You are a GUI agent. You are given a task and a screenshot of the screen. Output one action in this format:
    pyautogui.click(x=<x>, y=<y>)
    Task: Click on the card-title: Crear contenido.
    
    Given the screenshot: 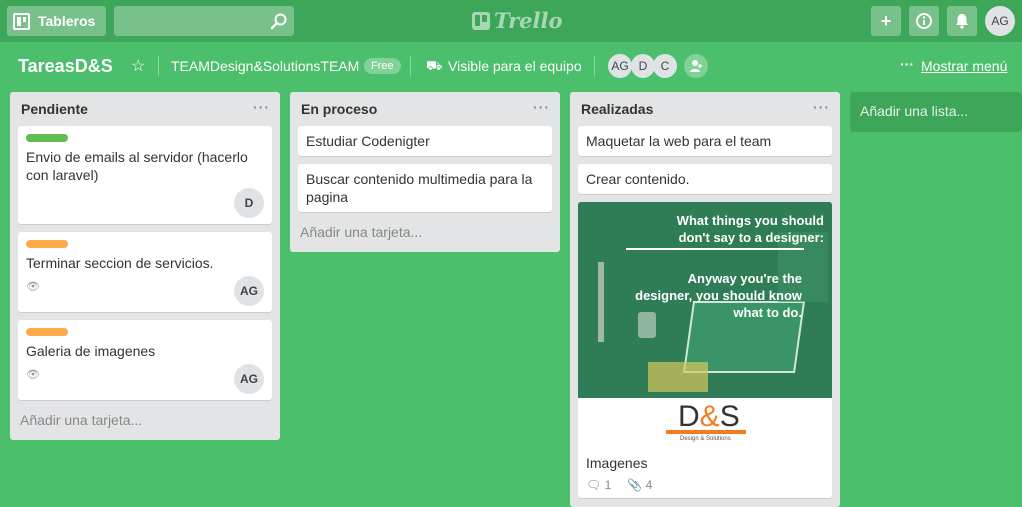 What is the action you would take?
    pyautogui.click(x=638, y=179)
    